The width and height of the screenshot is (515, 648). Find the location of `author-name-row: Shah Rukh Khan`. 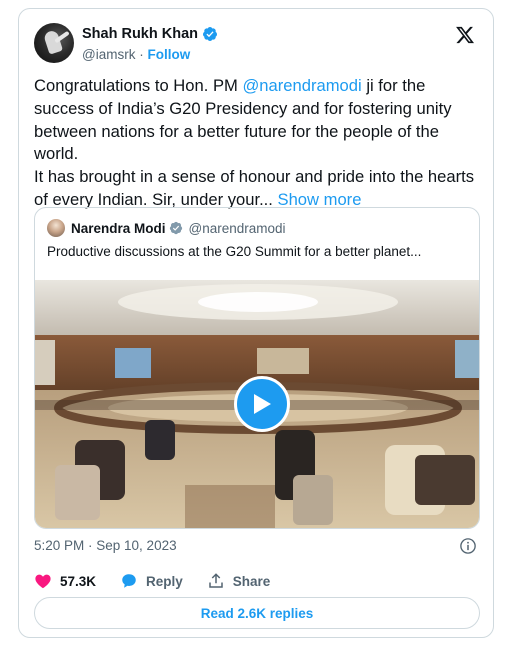

author-name-row: Shah Rukh Khan is located at coordinates (150, 34).